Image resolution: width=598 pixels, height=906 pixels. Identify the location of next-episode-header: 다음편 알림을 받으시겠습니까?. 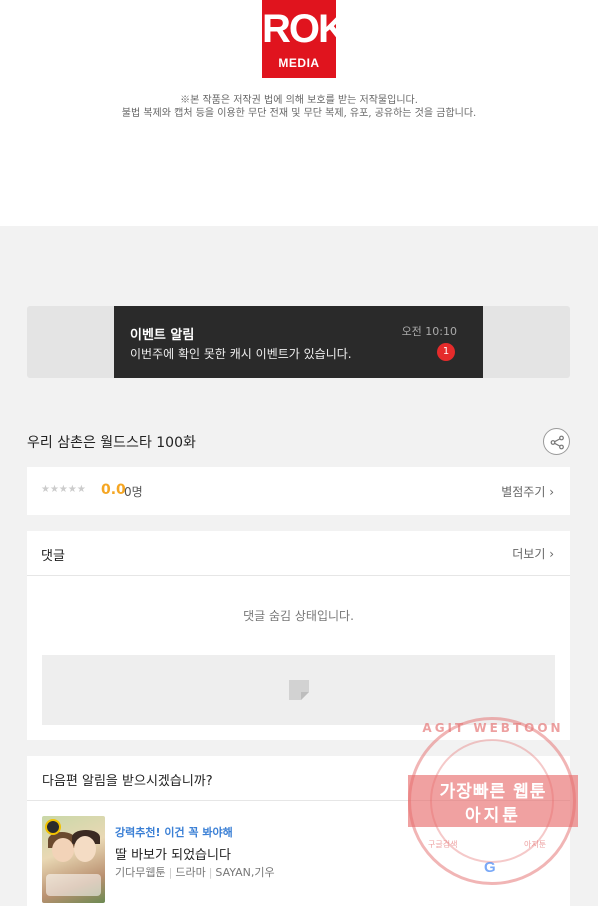
(298, 778).